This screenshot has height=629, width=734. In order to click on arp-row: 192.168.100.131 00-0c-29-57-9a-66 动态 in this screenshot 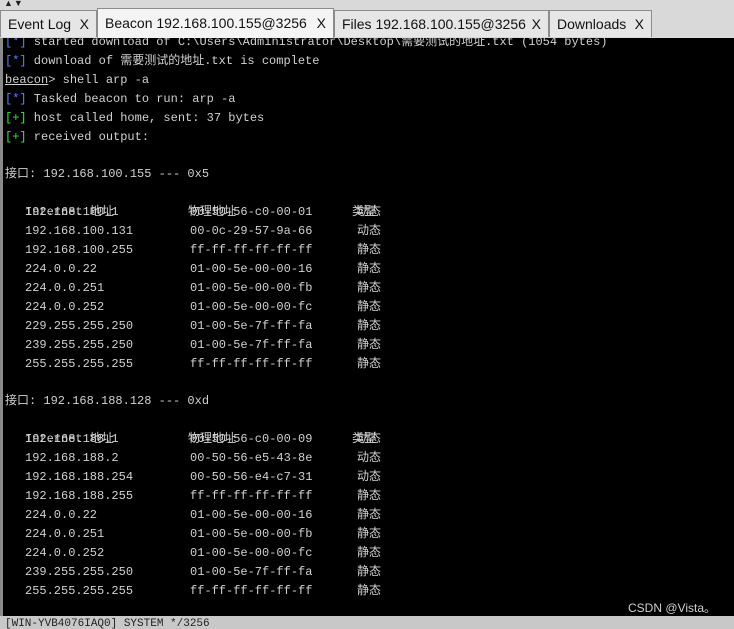, I will do `click(203, 231)`.